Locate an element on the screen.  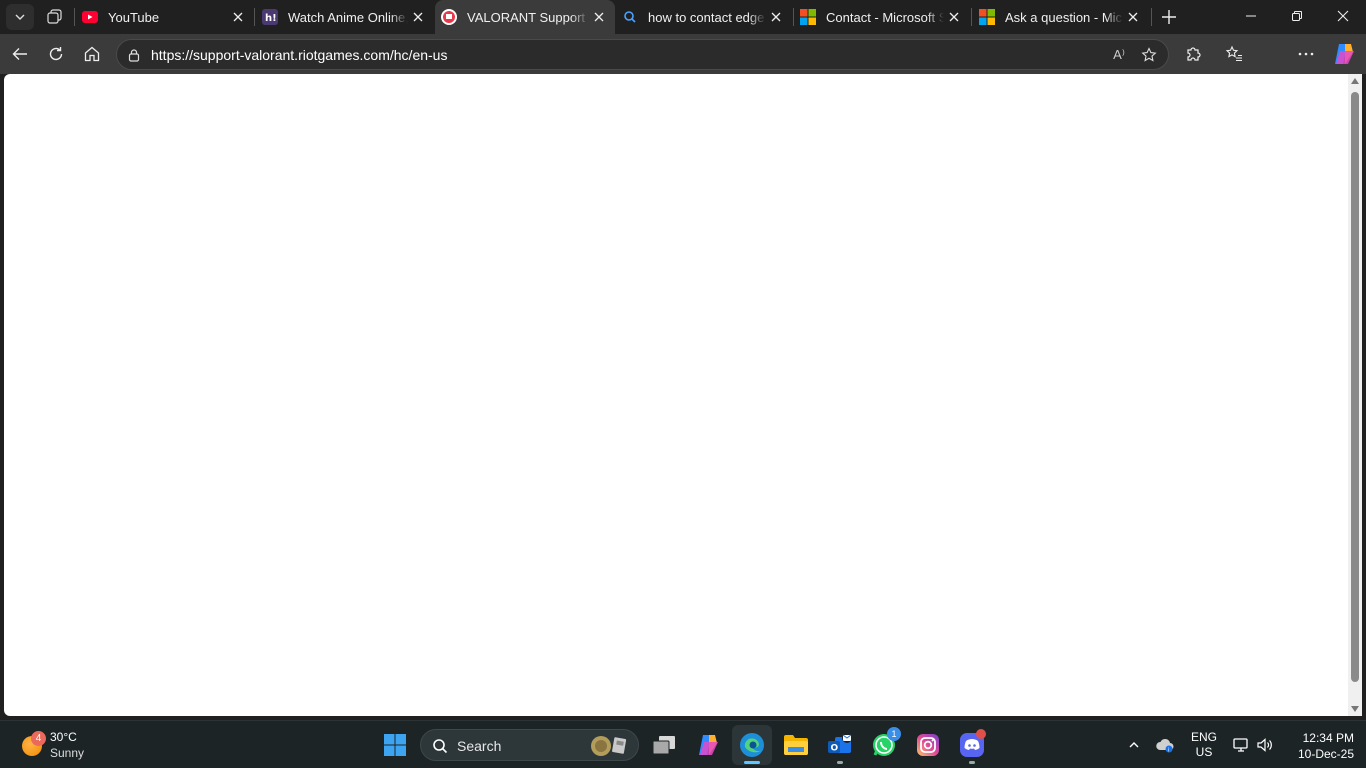
folder-icon is located at coordinates (796, 745).